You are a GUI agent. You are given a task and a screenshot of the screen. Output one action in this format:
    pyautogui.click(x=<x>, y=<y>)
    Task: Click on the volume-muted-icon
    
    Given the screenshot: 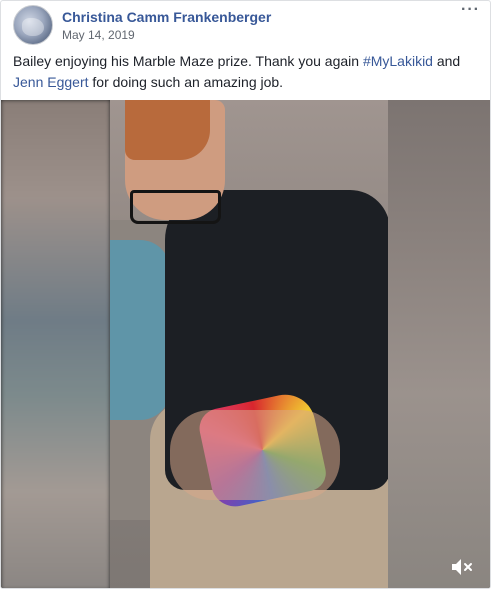 What is the action you would take?
    pyautogui.click(x=463, y=567)
    